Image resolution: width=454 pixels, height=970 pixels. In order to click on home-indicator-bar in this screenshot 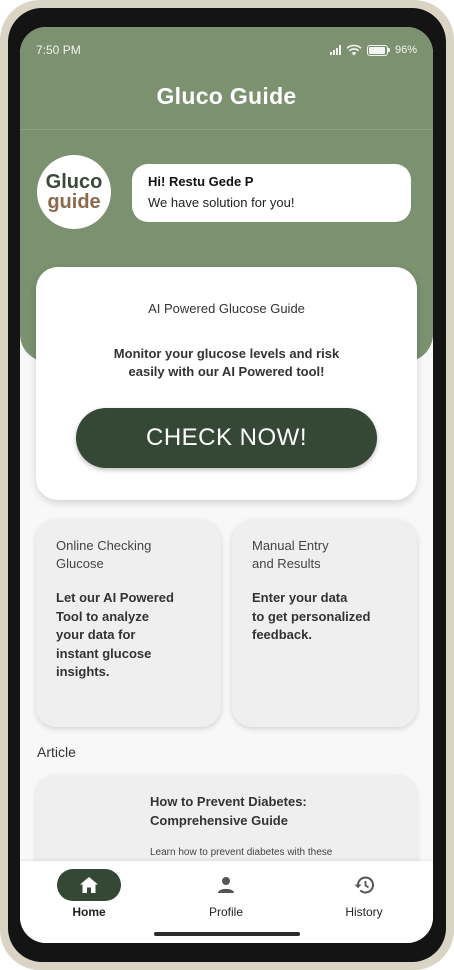, I will do `click(227, 934)`.